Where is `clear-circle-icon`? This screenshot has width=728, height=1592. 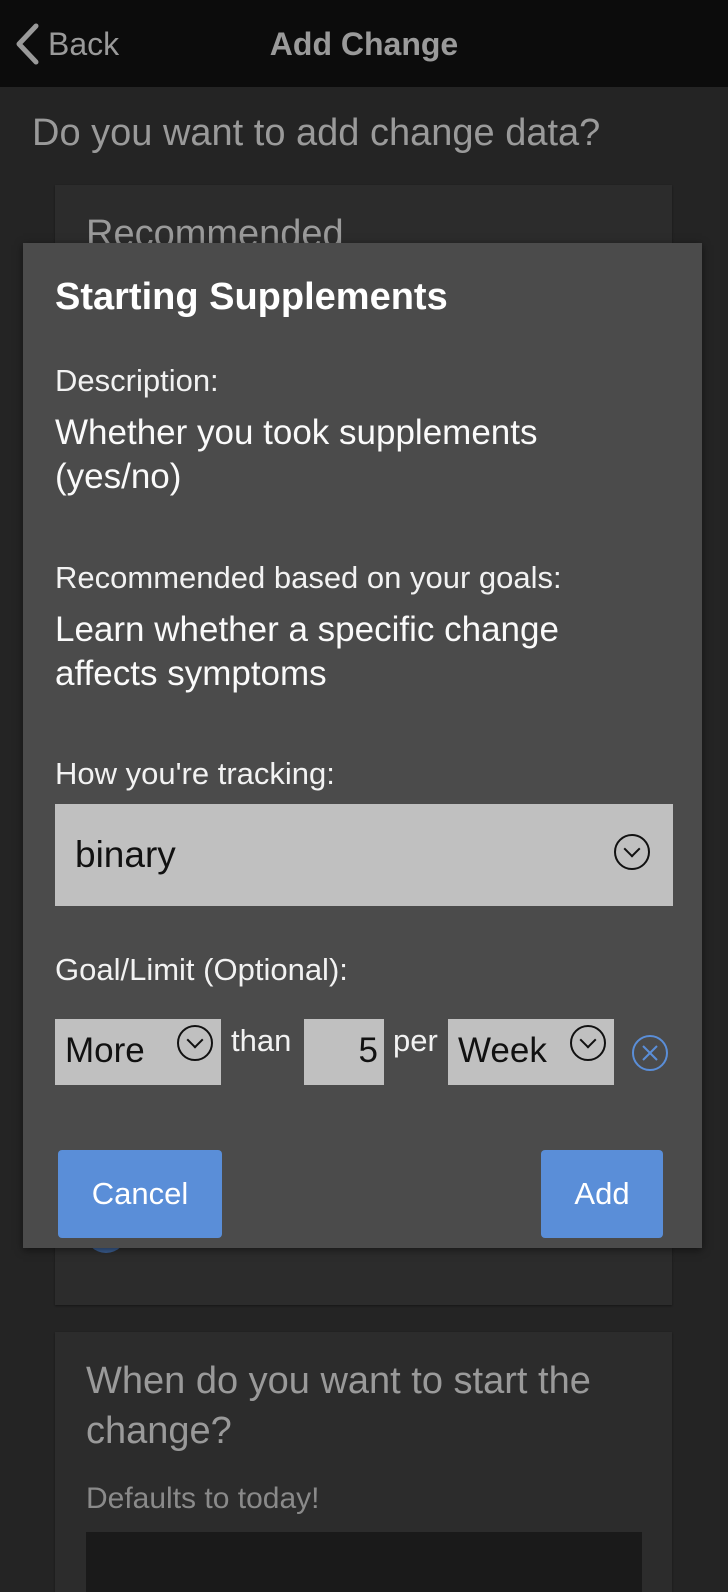
clear-circle-icon is located at coordinates (650, 1053).